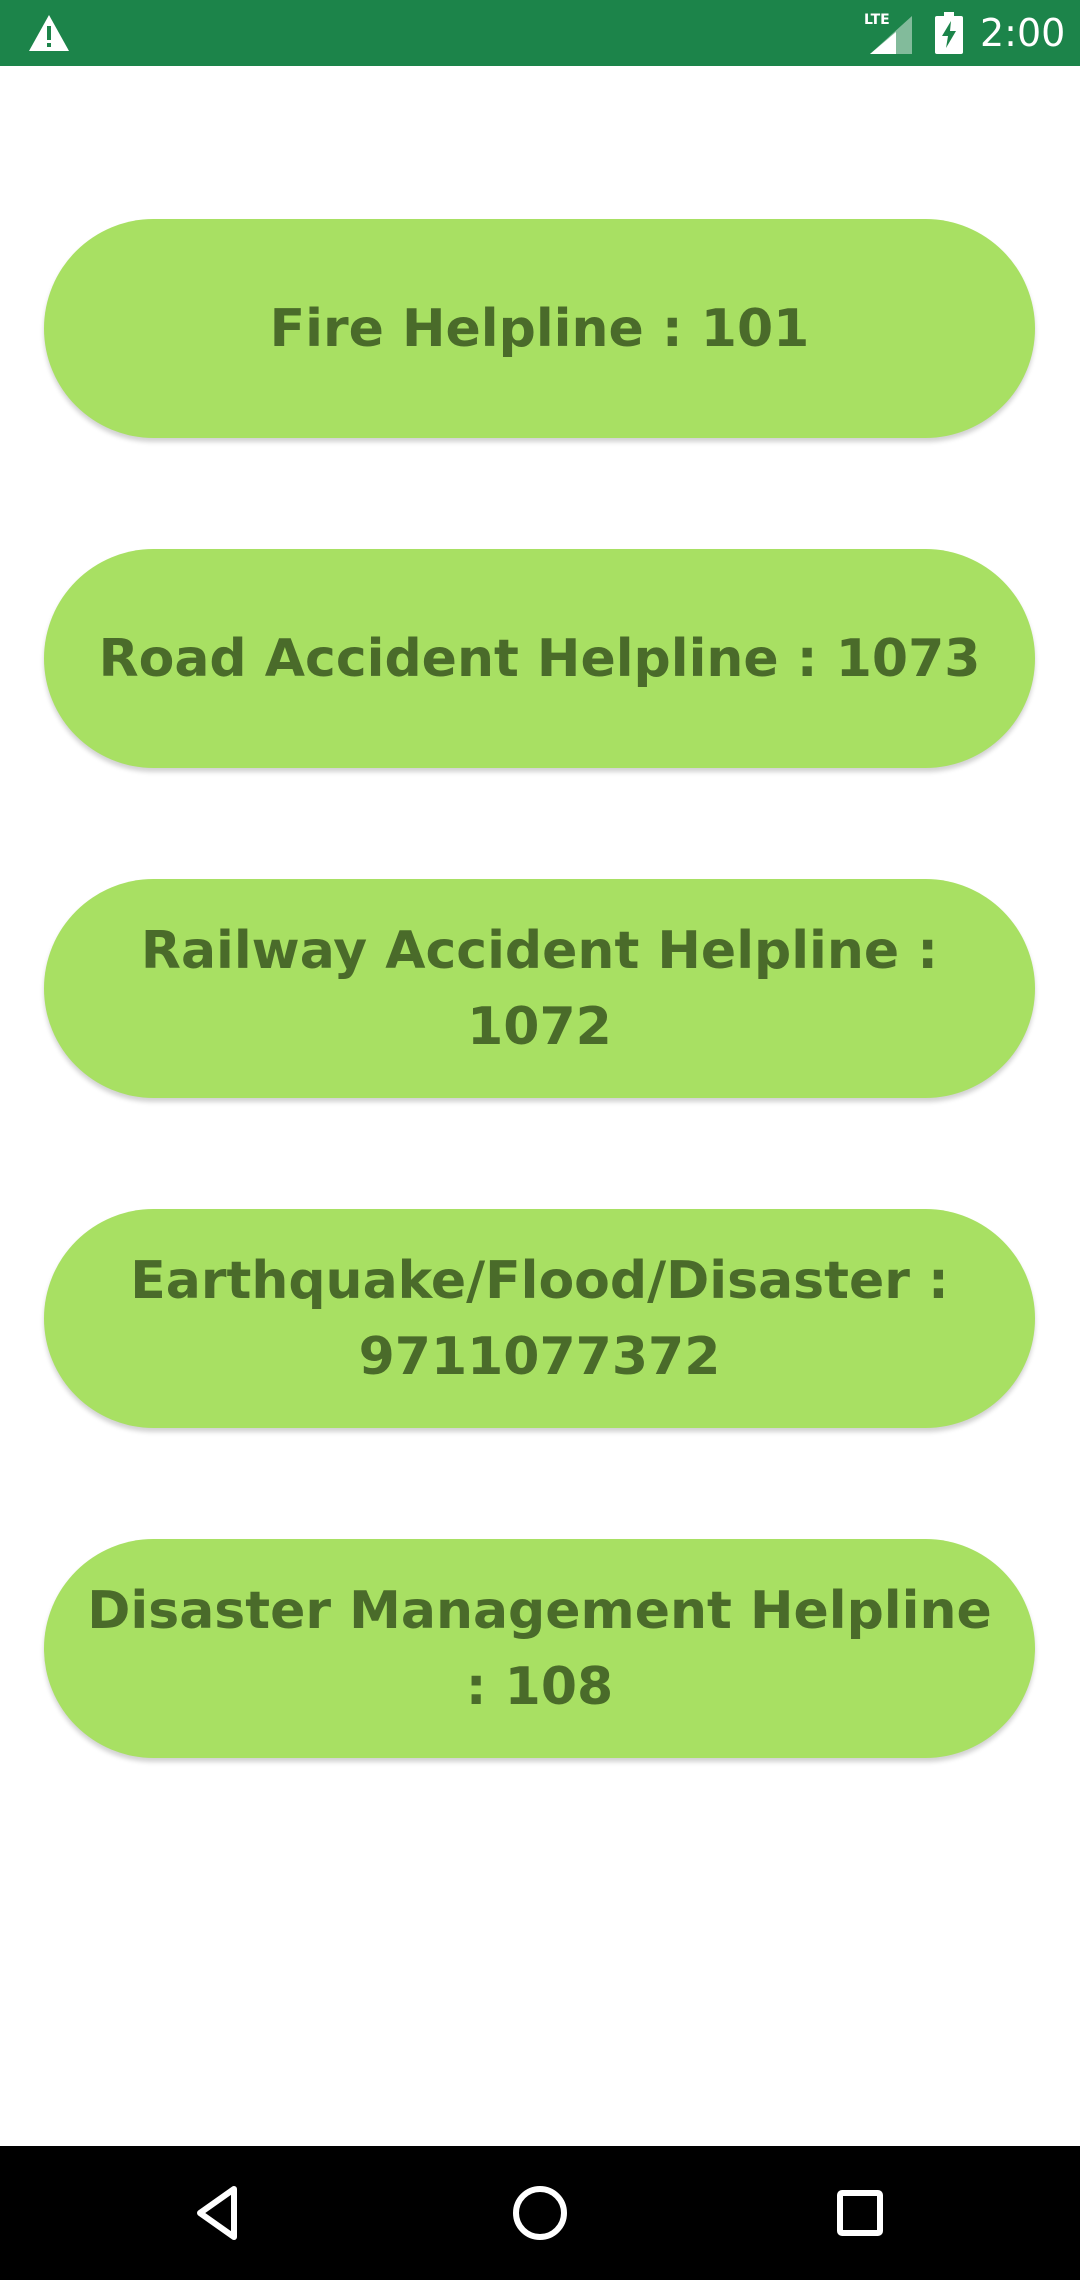 The height and width of the screenshot is (2280, 1080). What do you see at coordinates (539, 1318) in the screenshot?
I see `earthquake-flood-disaster-button: Earthquake/Flood/Disaster : 9711077372` at bounding box center [539, 1318].